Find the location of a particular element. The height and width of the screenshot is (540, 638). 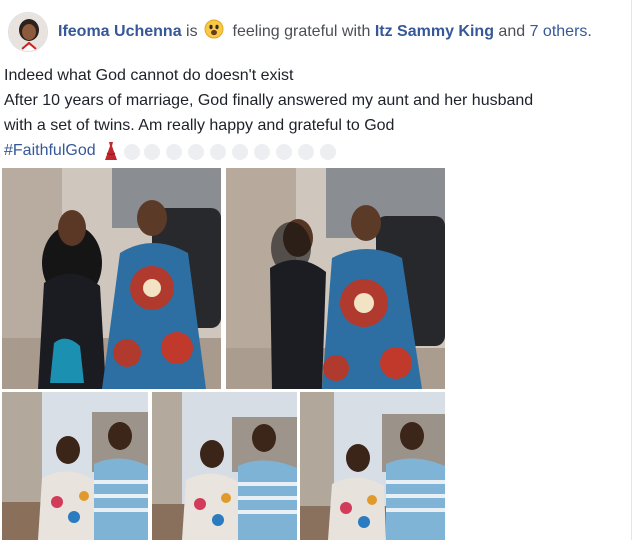

headline-period: . is located at coordinates (589, 31).